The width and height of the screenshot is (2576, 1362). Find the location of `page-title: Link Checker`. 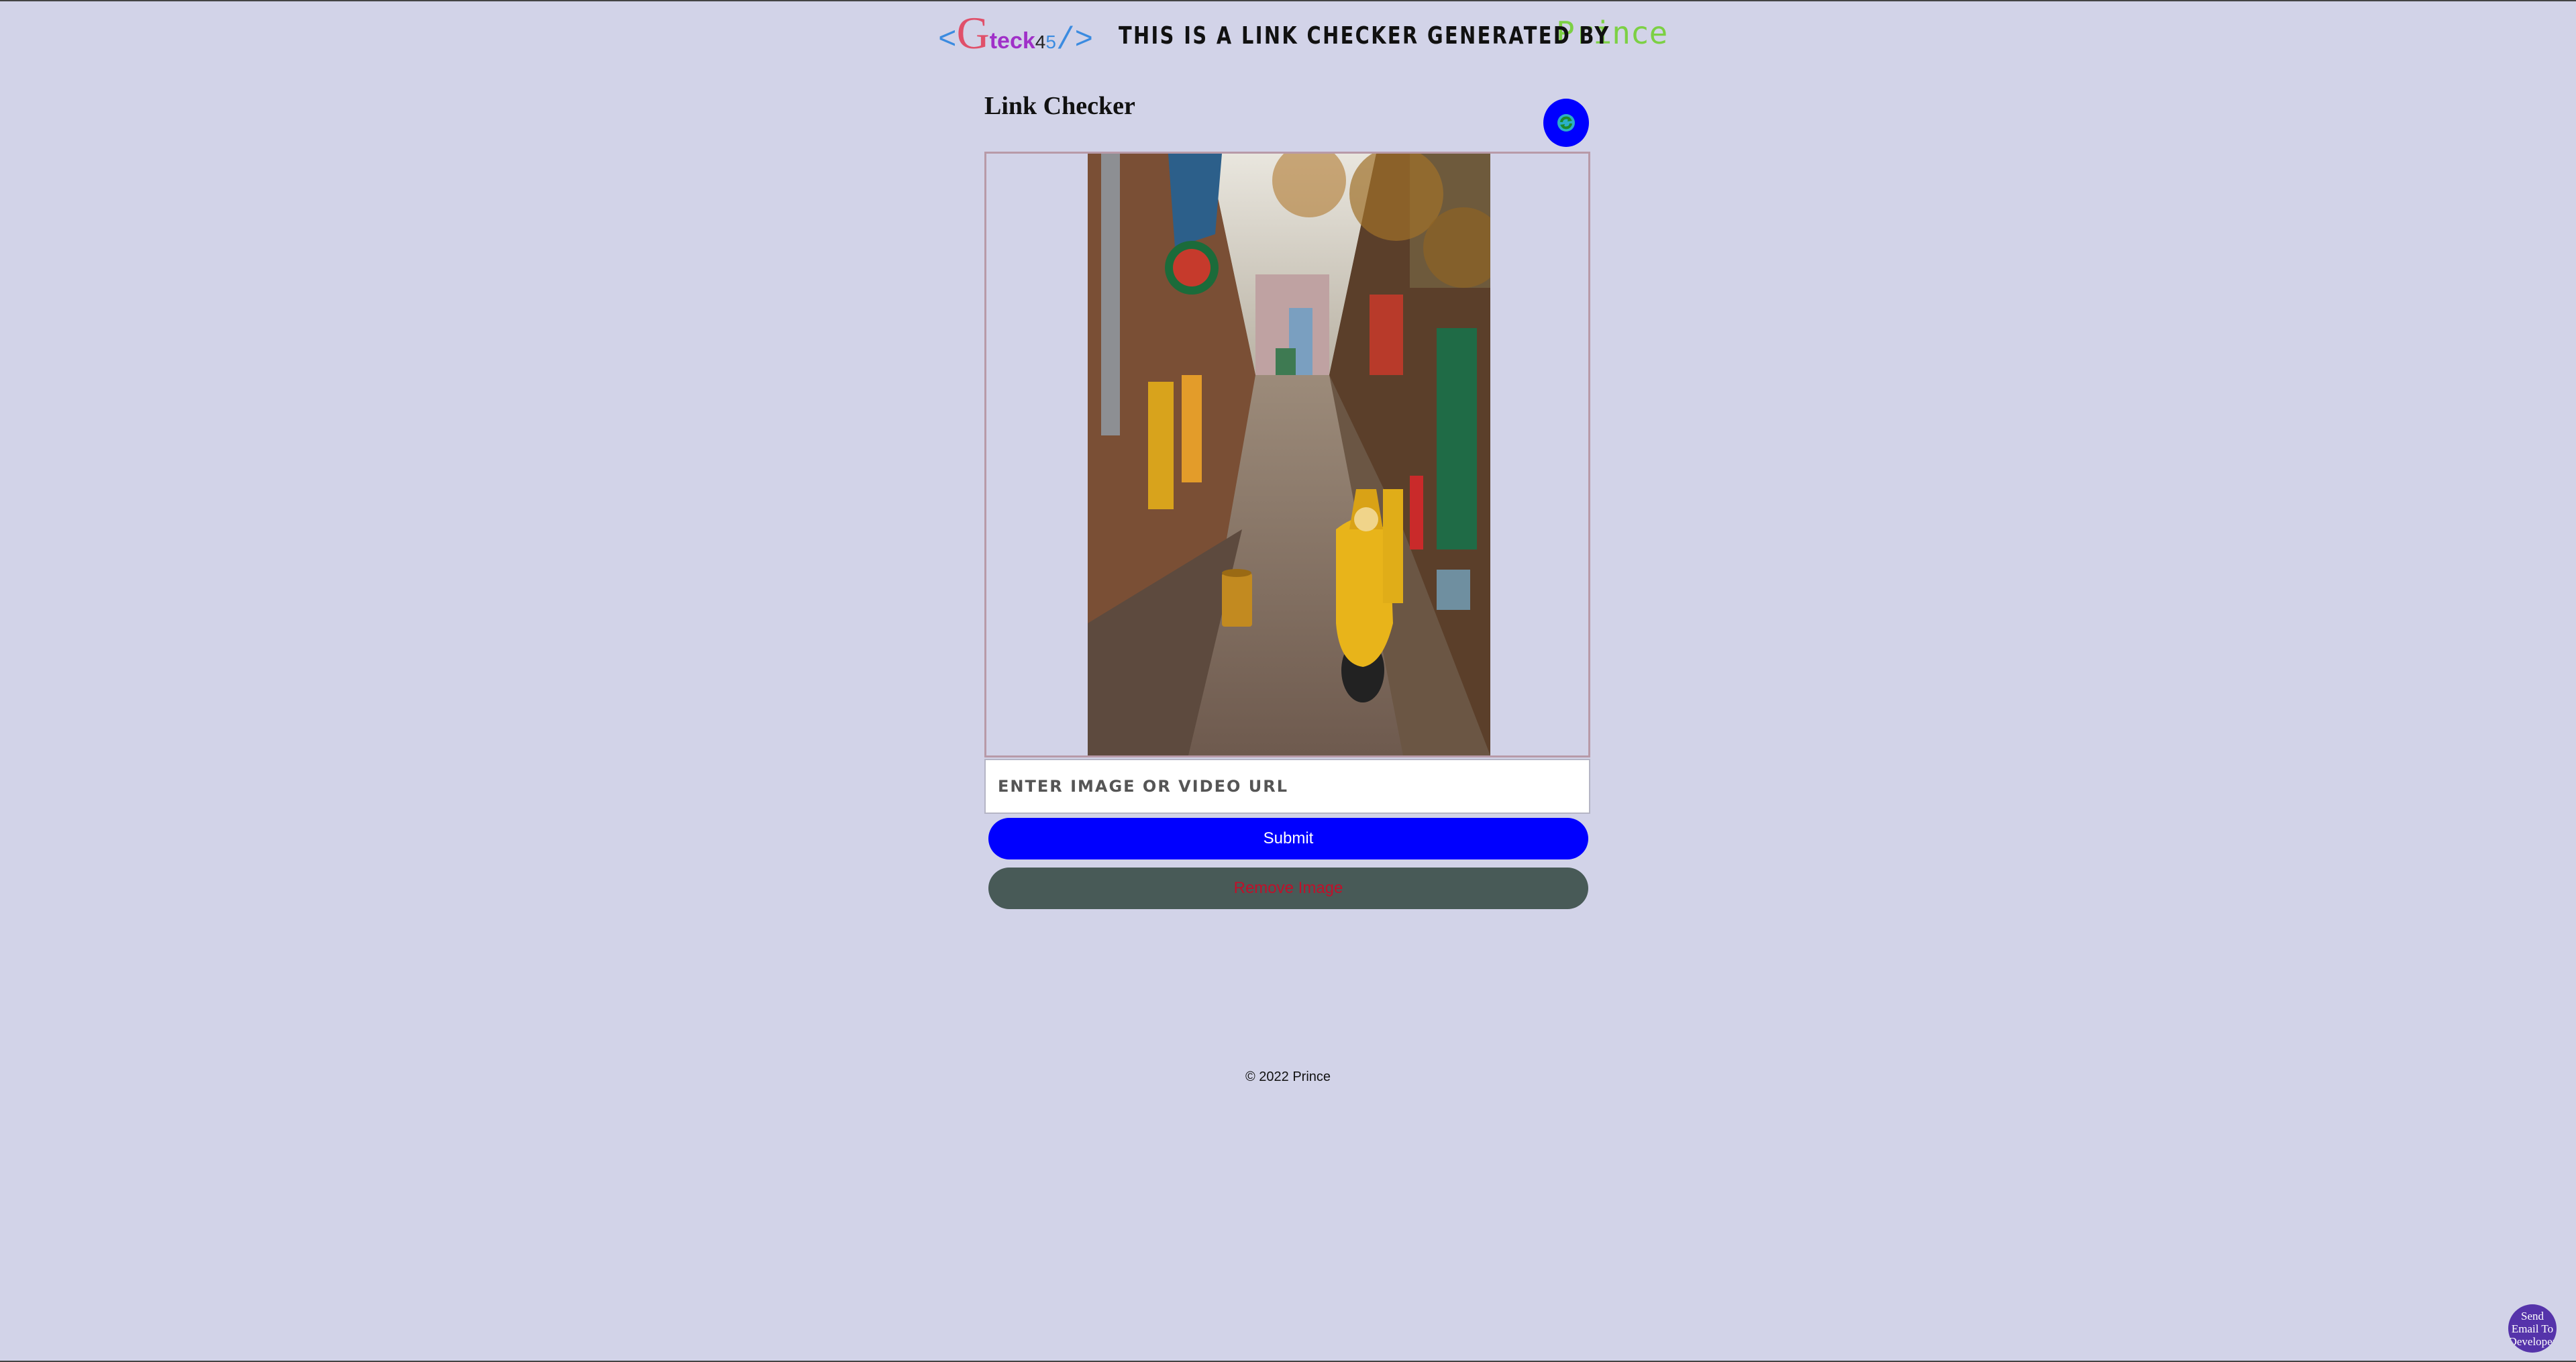

page-title: Link Checker is located at coordinates (1059, 106).